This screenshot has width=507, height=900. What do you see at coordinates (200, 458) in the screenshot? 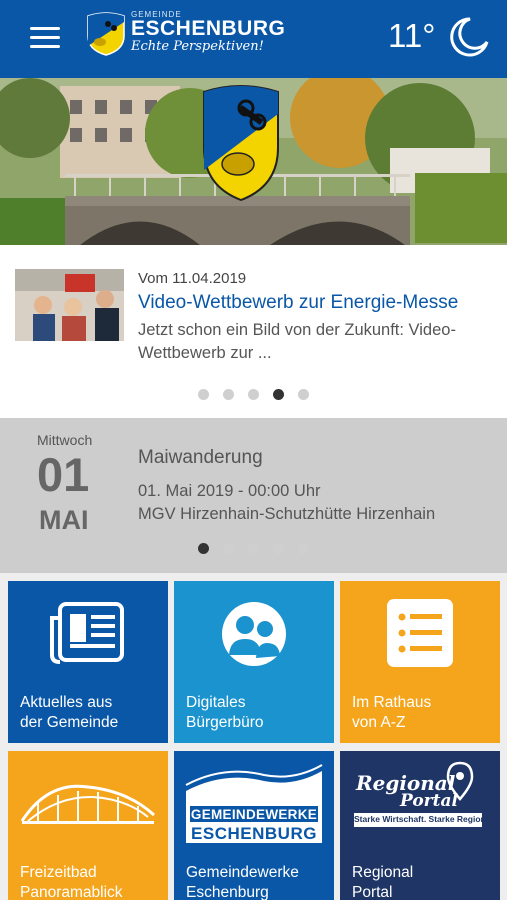
I see `event-title: Maiwanderung` at bounding box center [200, 458].